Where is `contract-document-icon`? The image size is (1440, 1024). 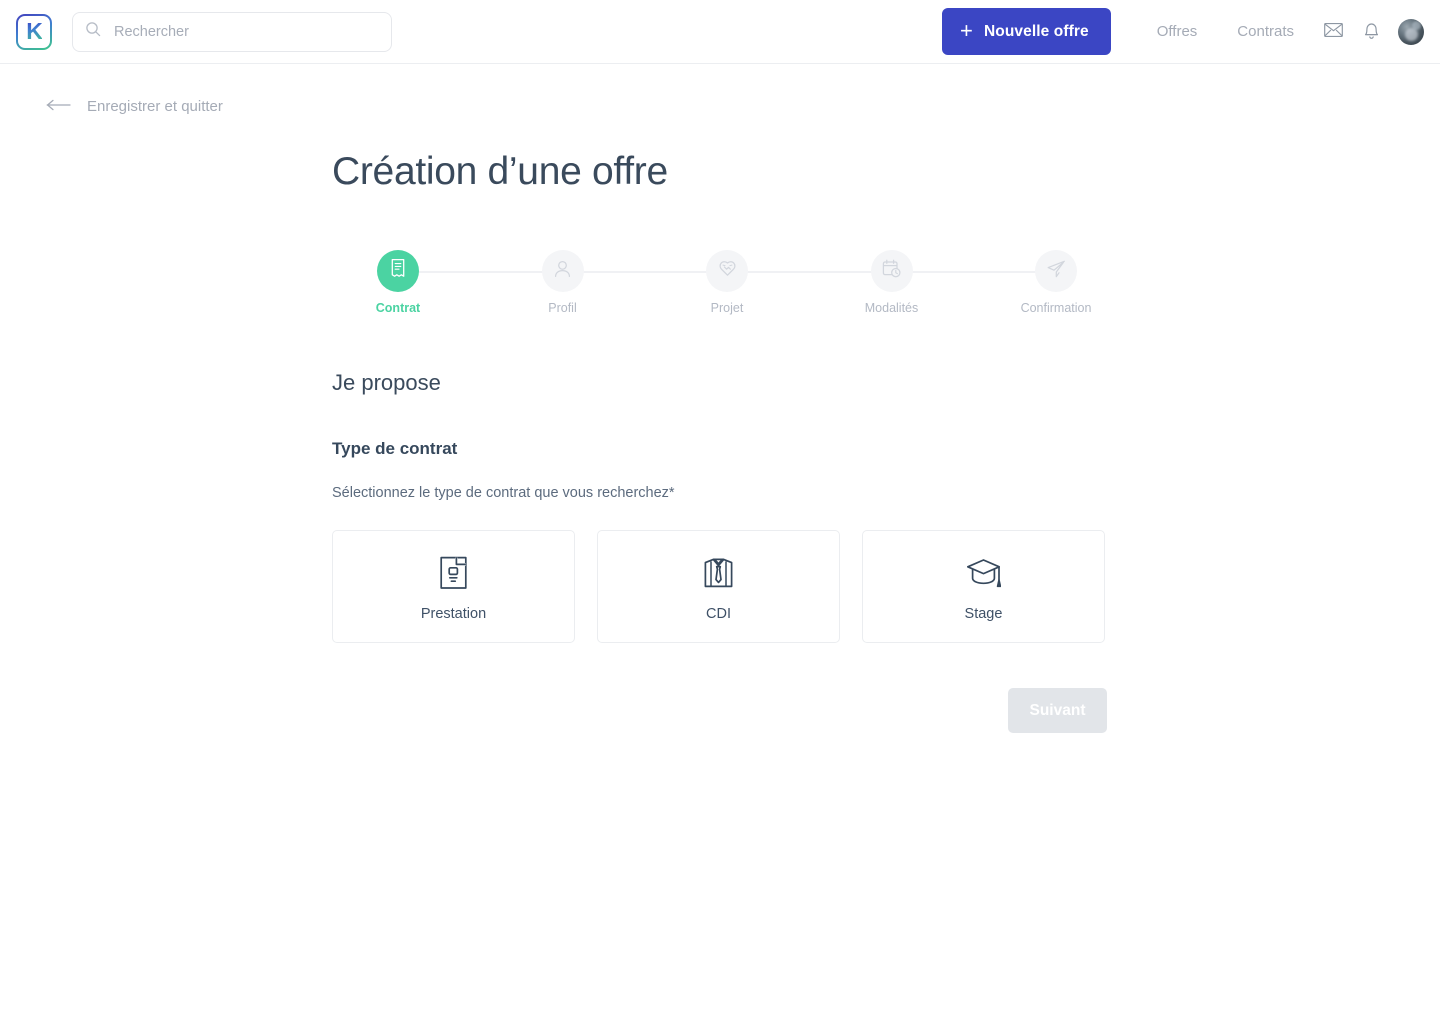
contract-document-icon is located at coordinates (453, 573).